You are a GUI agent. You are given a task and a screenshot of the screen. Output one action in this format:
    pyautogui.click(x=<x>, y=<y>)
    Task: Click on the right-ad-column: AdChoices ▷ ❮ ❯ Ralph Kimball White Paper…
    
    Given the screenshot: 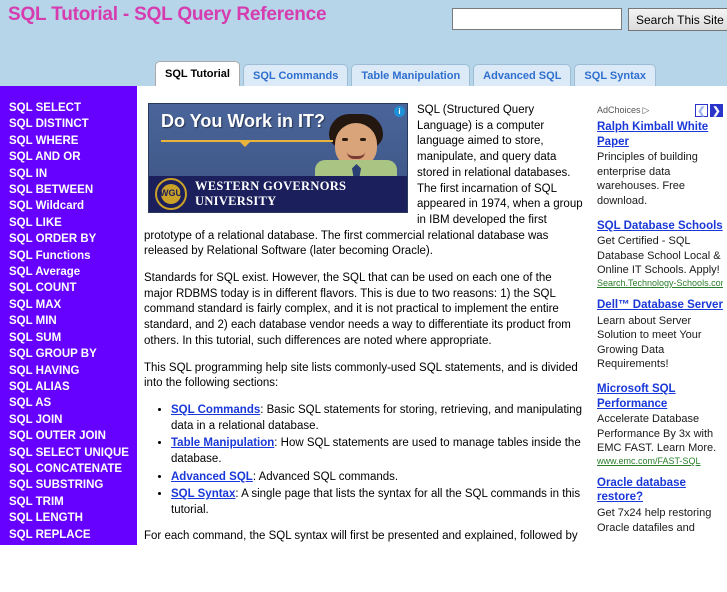 What is the action you would take?
    pyautogui.click(x=660, y=315)
    